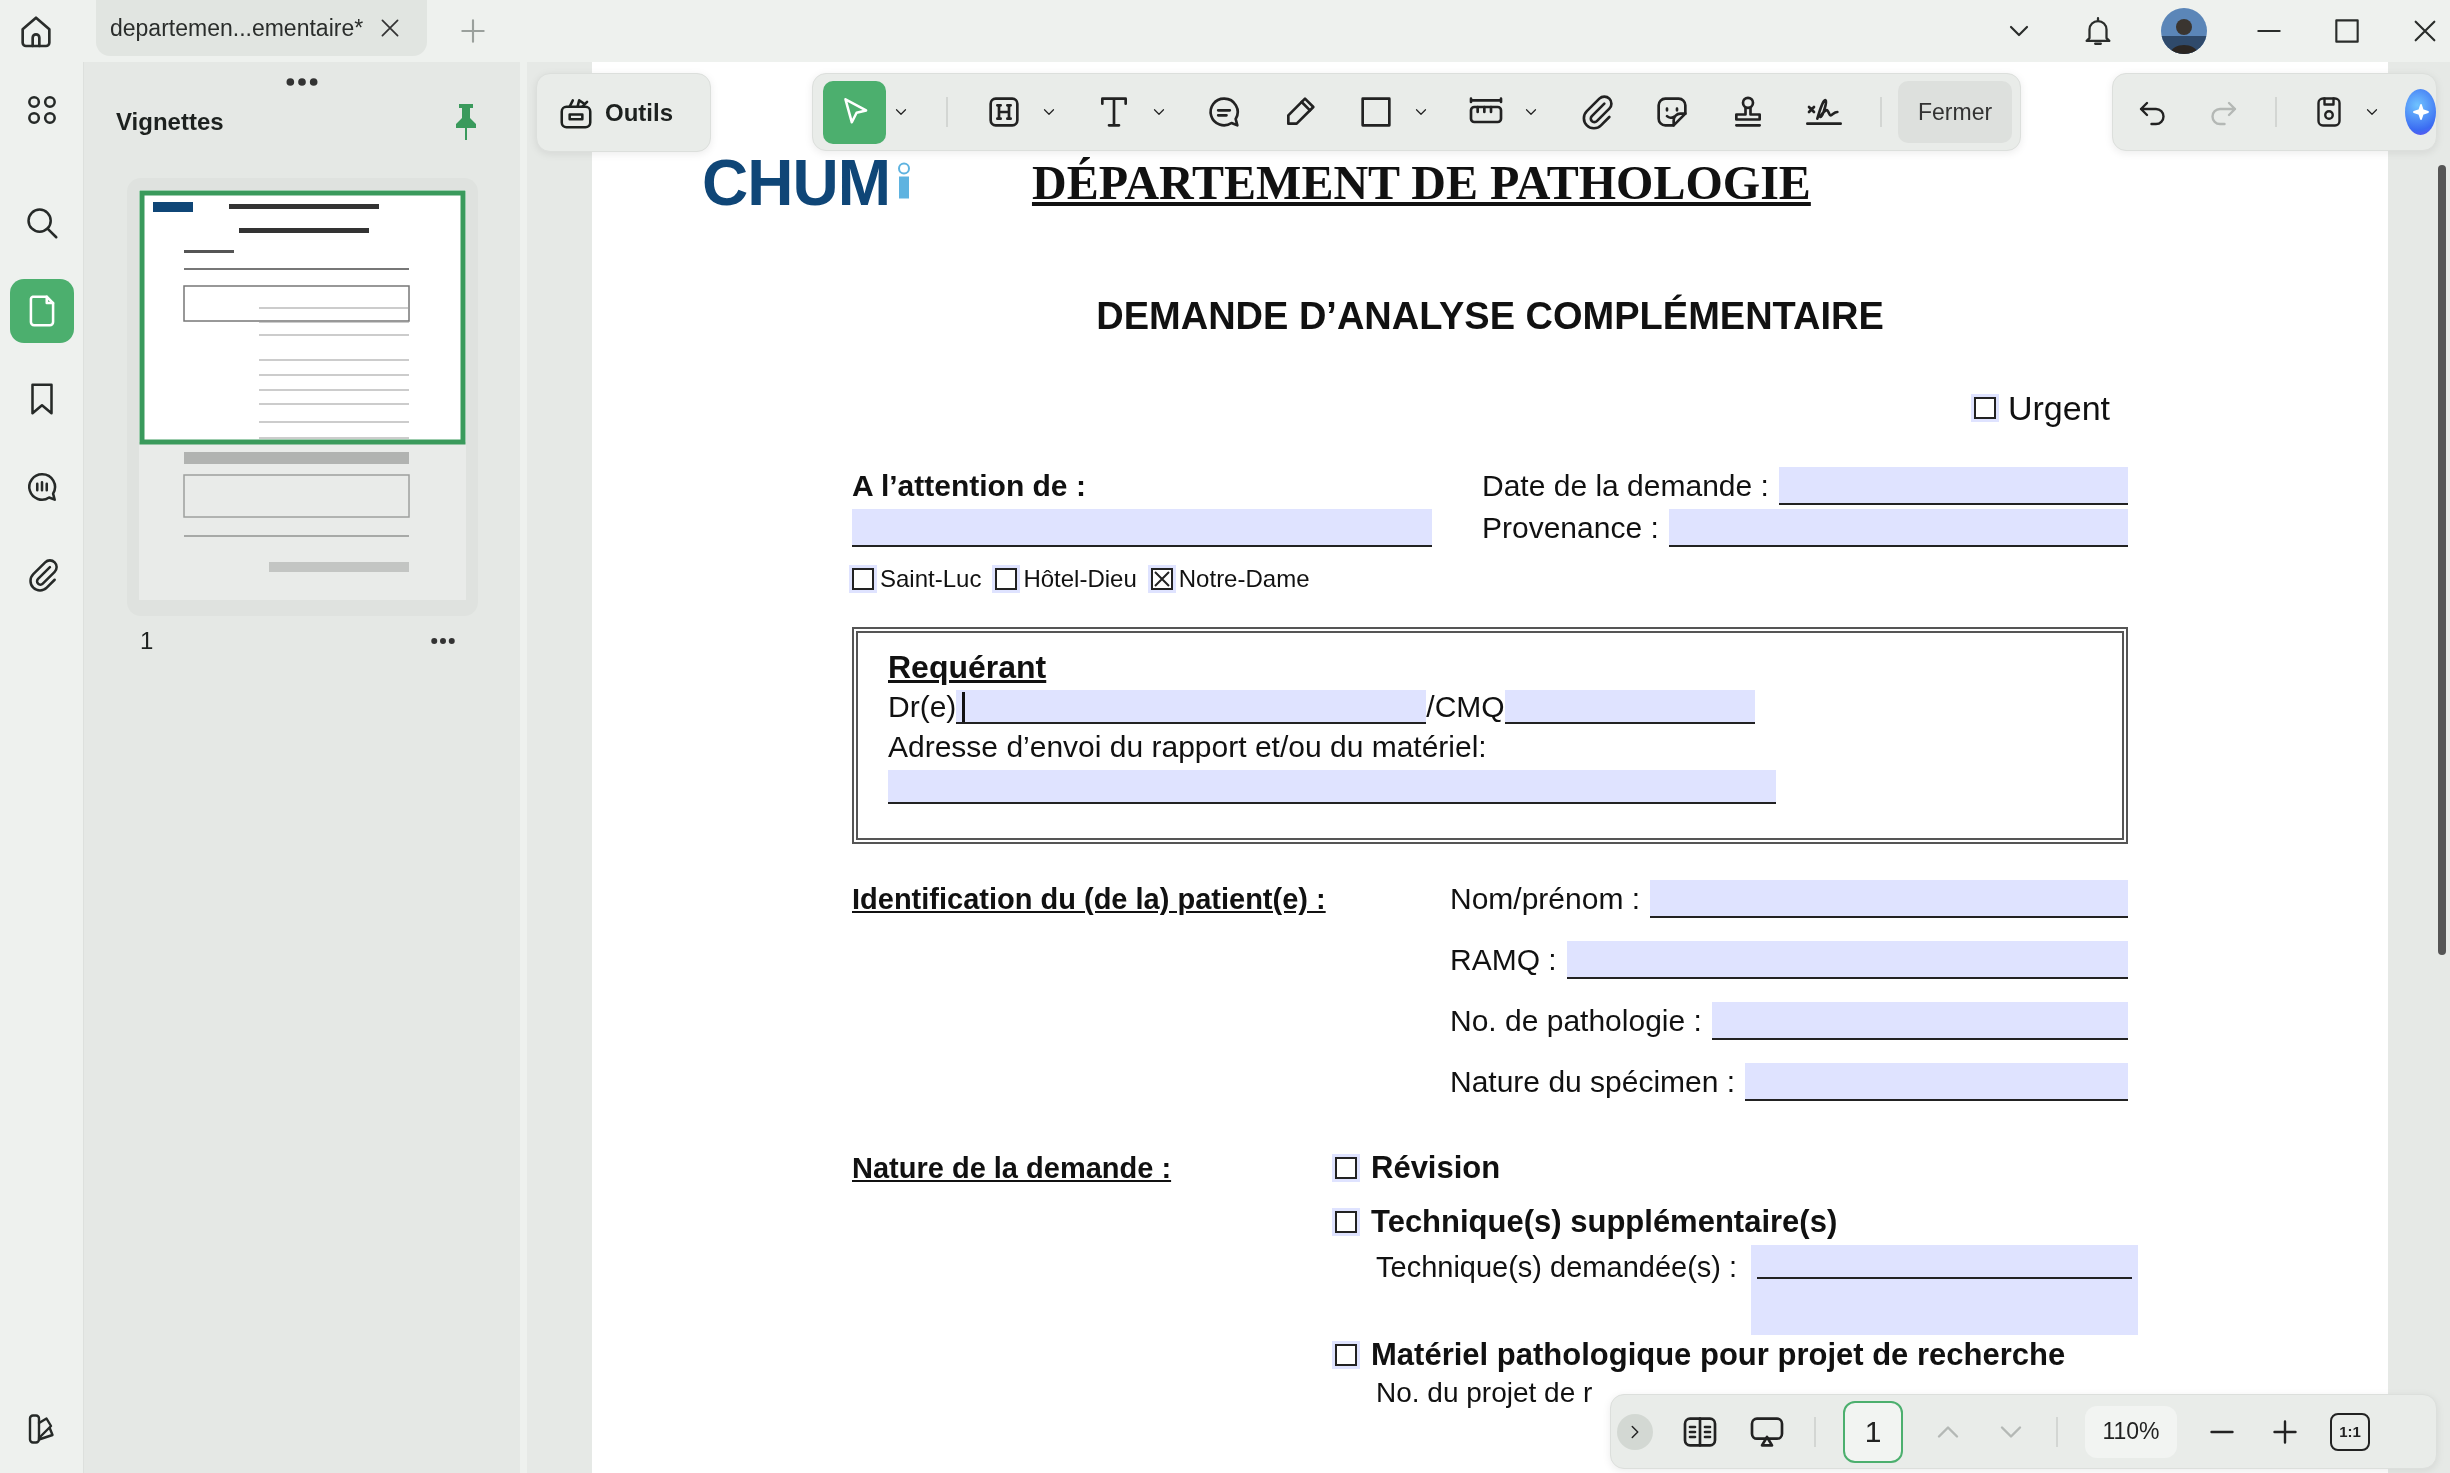  What do you see at coordinates (922, 707) in the screenshot?
I see `field-label: Dr(e)` at bounding box center [922, 707].